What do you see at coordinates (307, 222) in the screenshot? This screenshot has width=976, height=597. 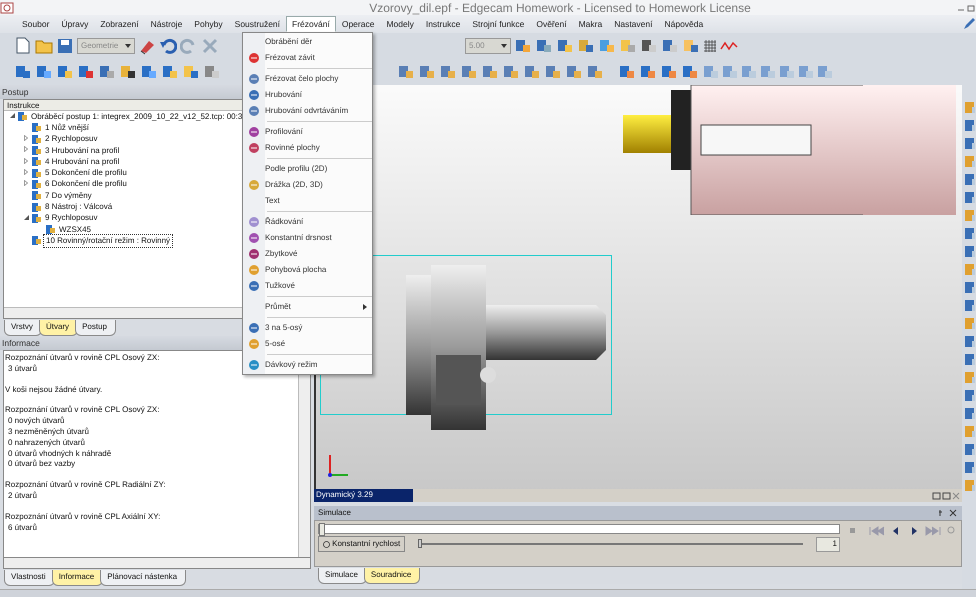 I see `menu-entry: Řádkování` at bounding box center [307, 222].